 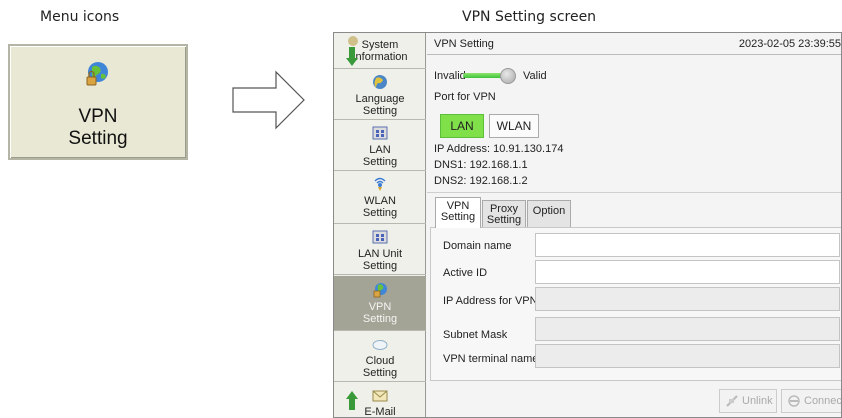 What do you see at coordinates (380, 260) in the screenshot?
I see `sidebar-item-label: LAN Unit Setting` at bounding box center [380, 260].